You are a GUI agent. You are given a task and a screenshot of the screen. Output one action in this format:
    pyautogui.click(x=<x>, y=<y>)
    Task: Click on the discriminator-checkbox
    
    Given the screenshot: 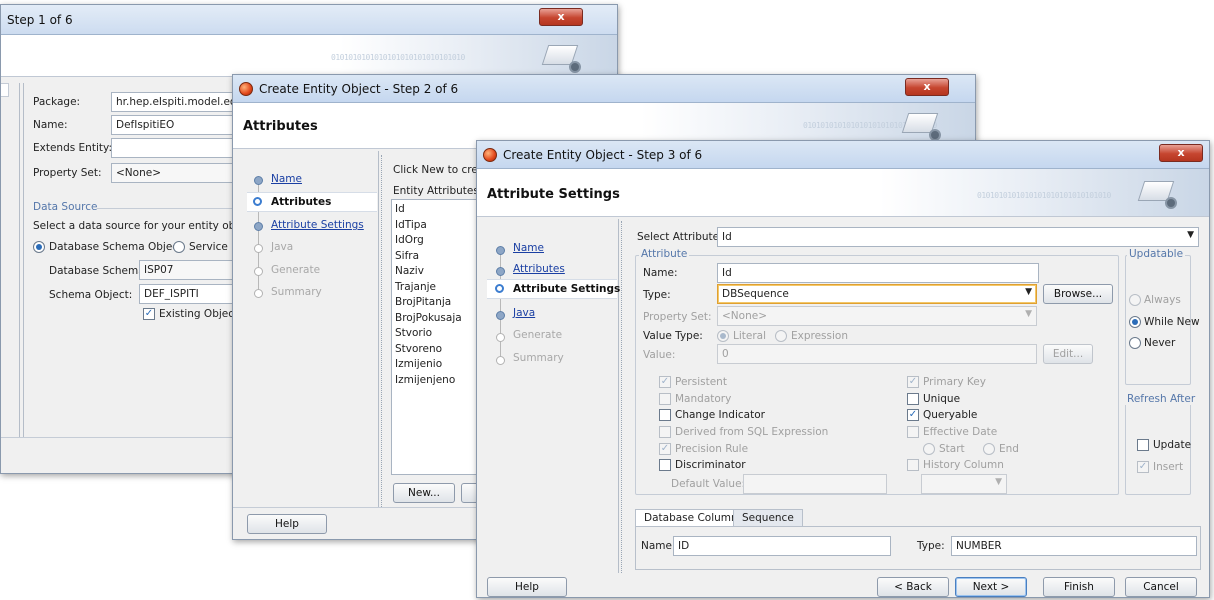 What is the action you would take?
    pyautogui.click(x=665, y=465)
    